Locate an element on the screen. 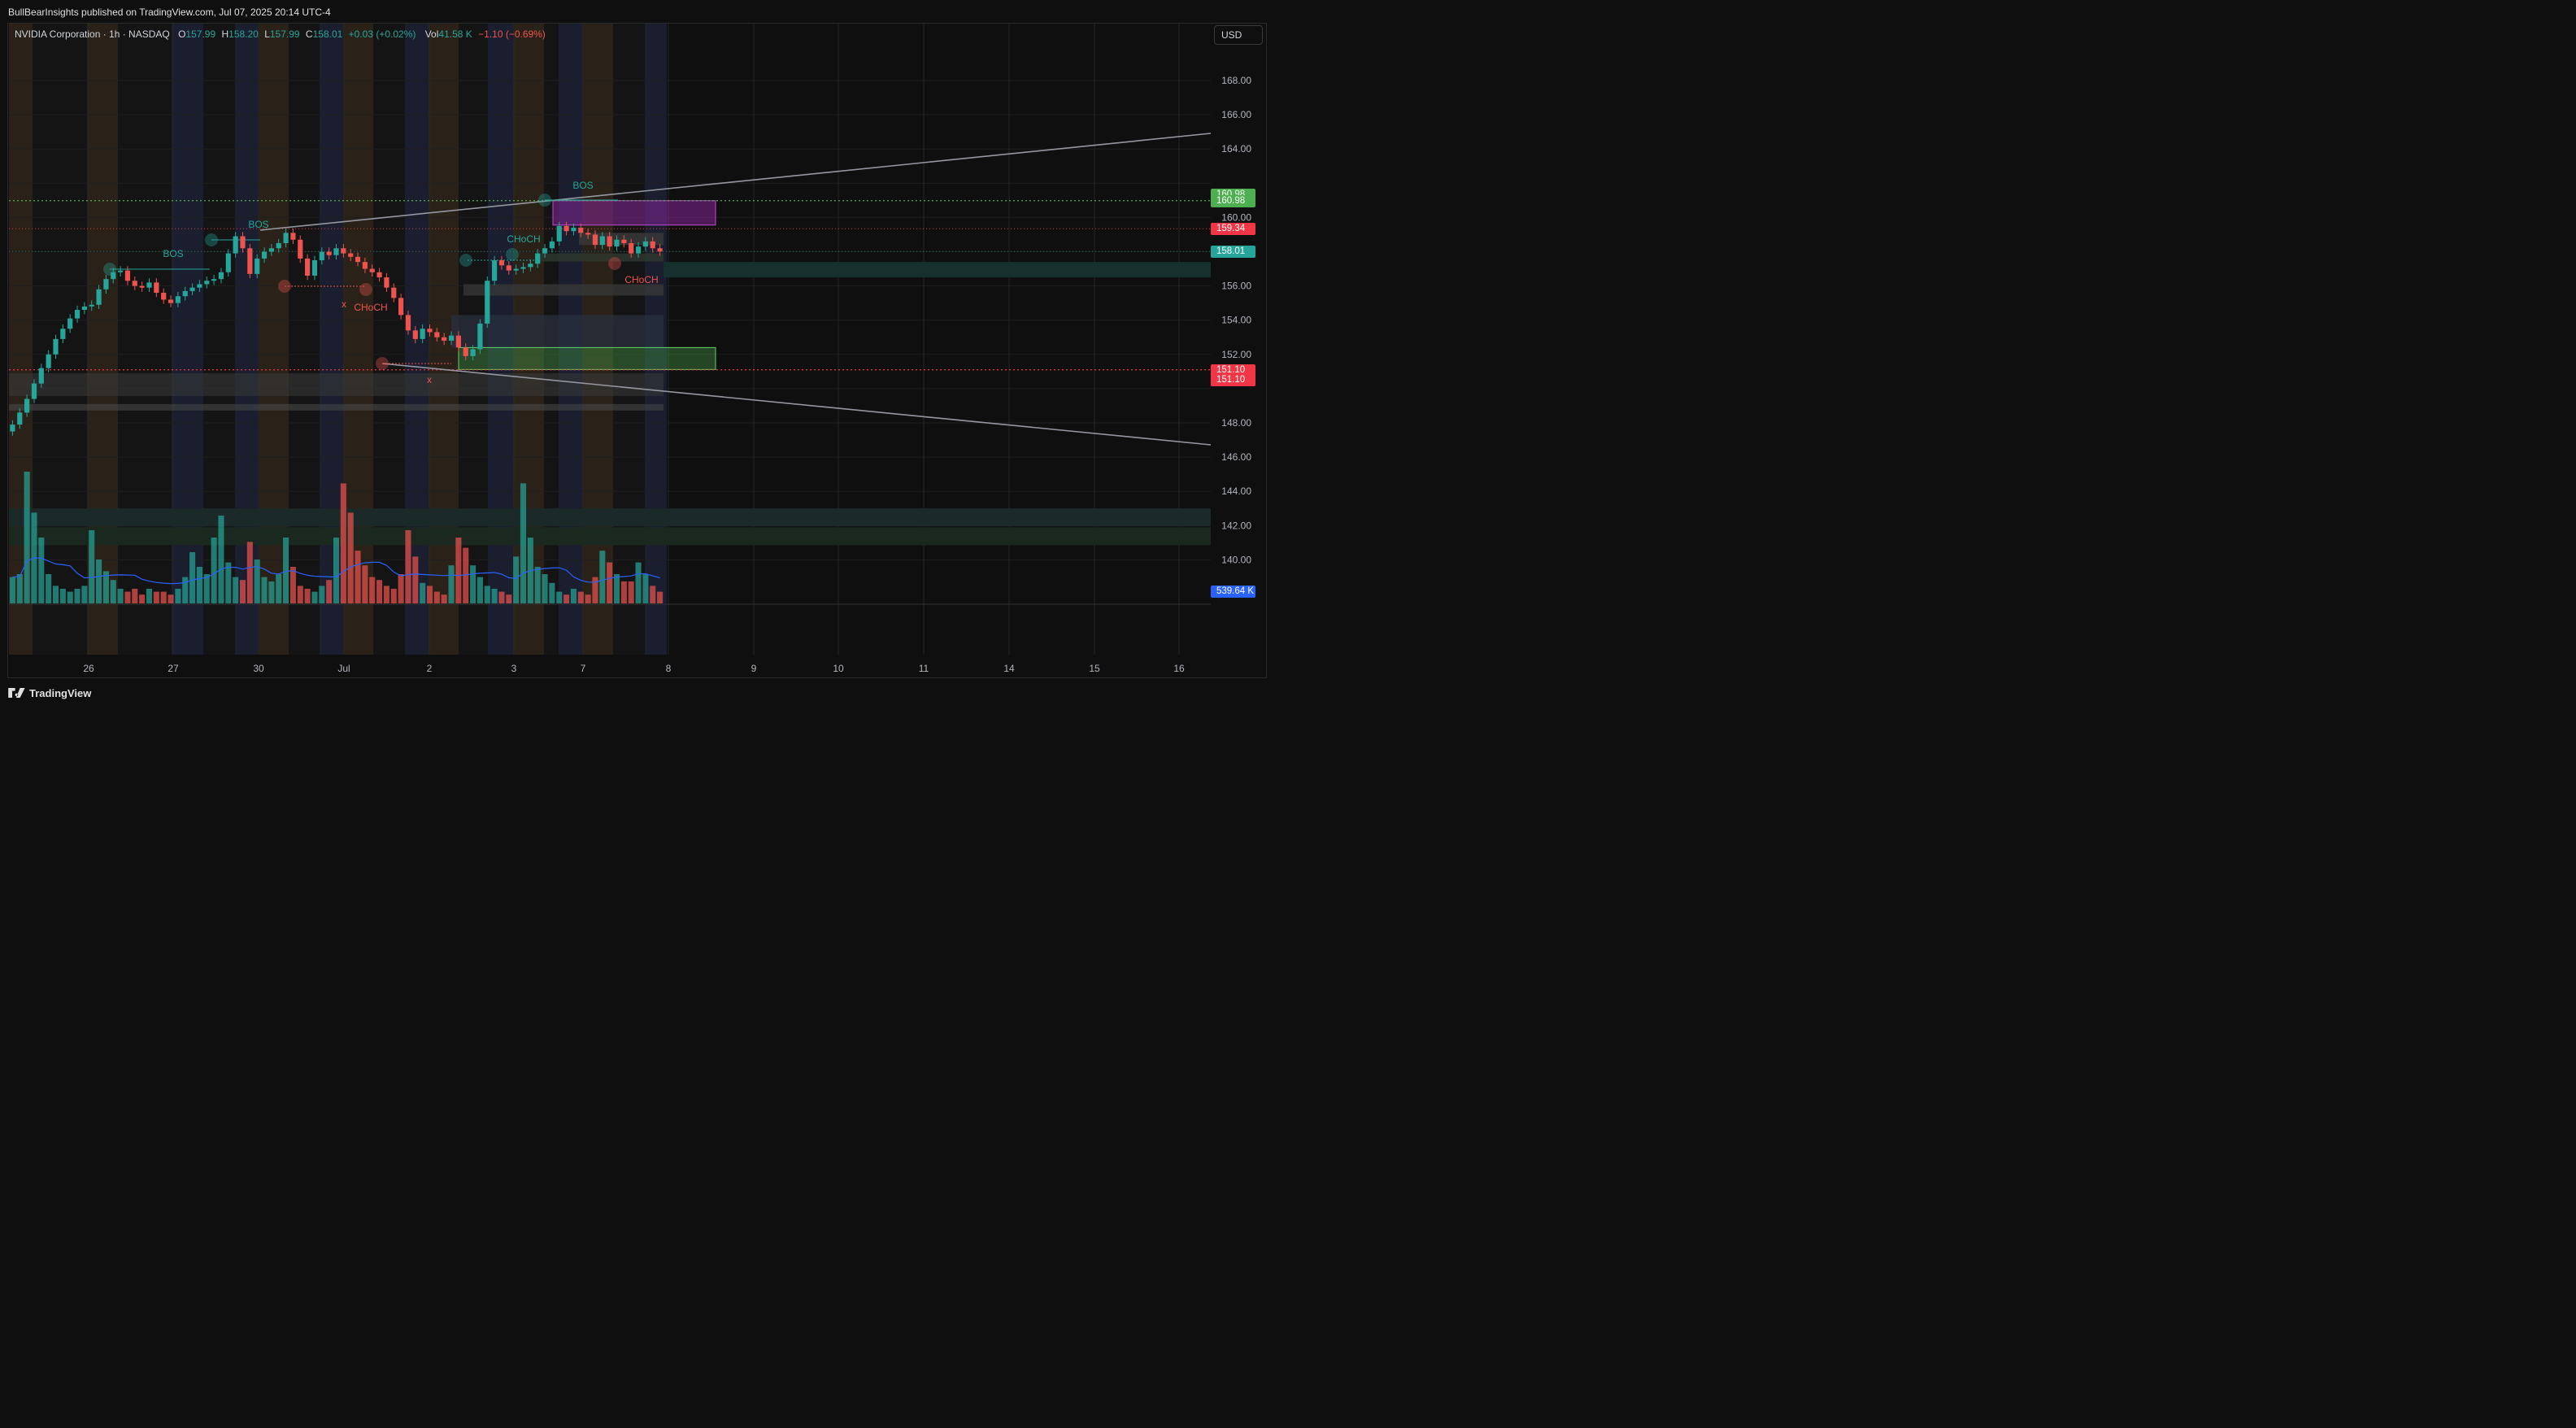  symbol-title: NVIDIA Corporation · 1h · NASDAQ is located at coordinates (92, 34).